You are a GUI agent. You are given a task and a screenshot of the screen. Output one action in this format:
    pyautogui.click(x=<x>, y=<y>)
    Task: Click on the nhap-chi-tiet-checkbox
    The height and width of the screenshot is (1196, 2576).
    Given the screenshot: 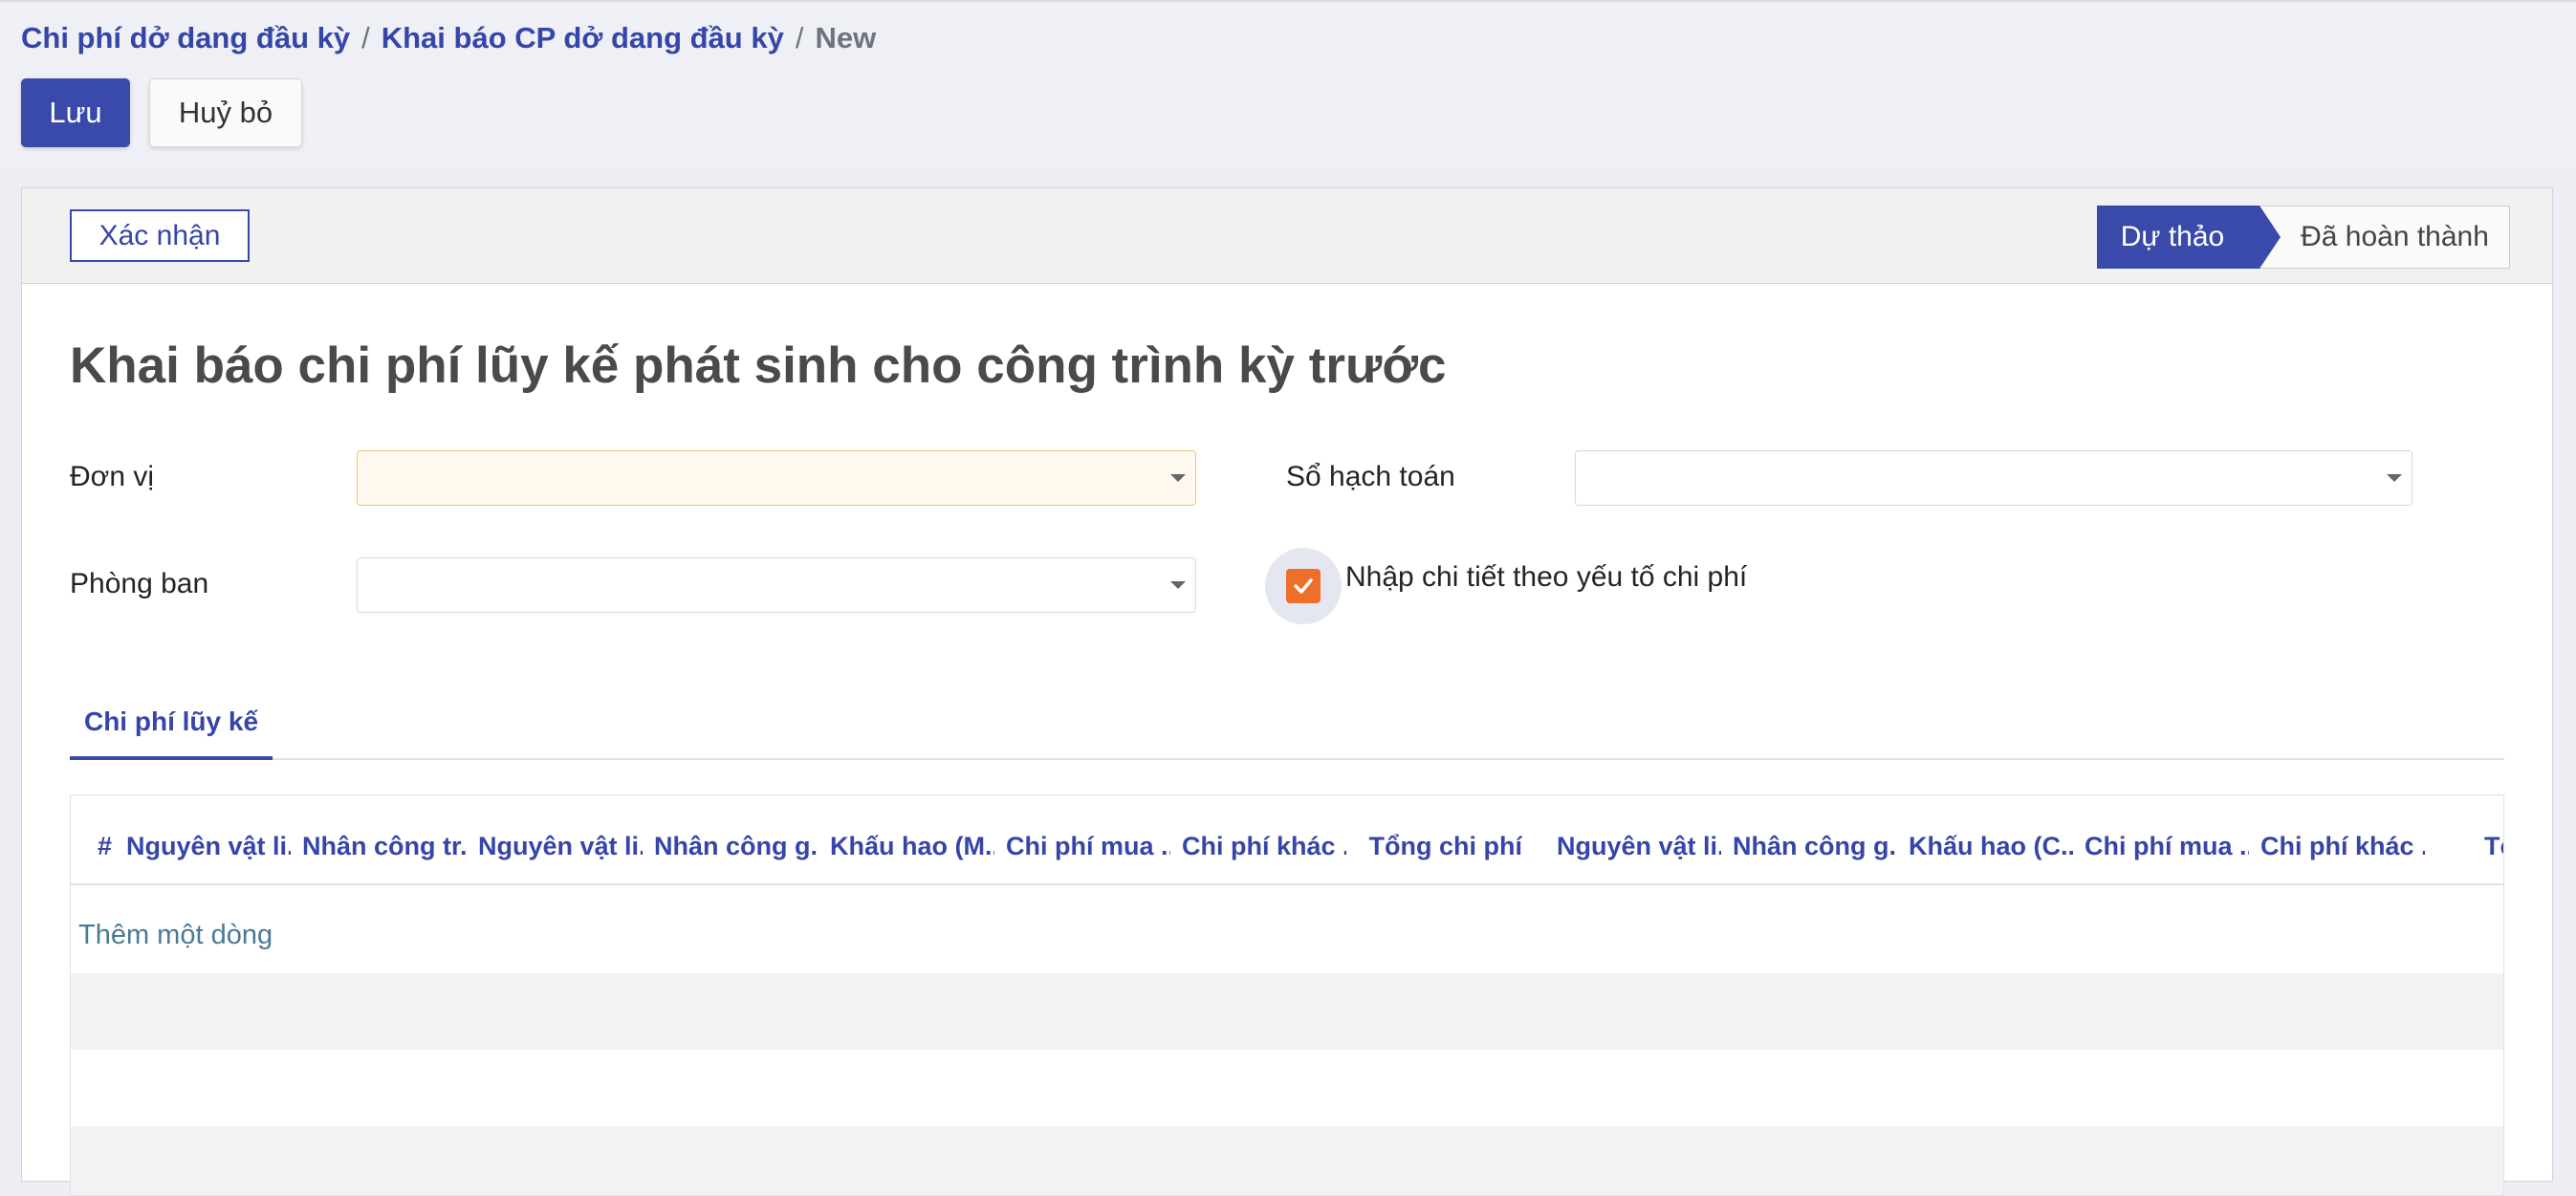 What is the action you would take?
    pyautogui.click(x=1303, y=586)
    